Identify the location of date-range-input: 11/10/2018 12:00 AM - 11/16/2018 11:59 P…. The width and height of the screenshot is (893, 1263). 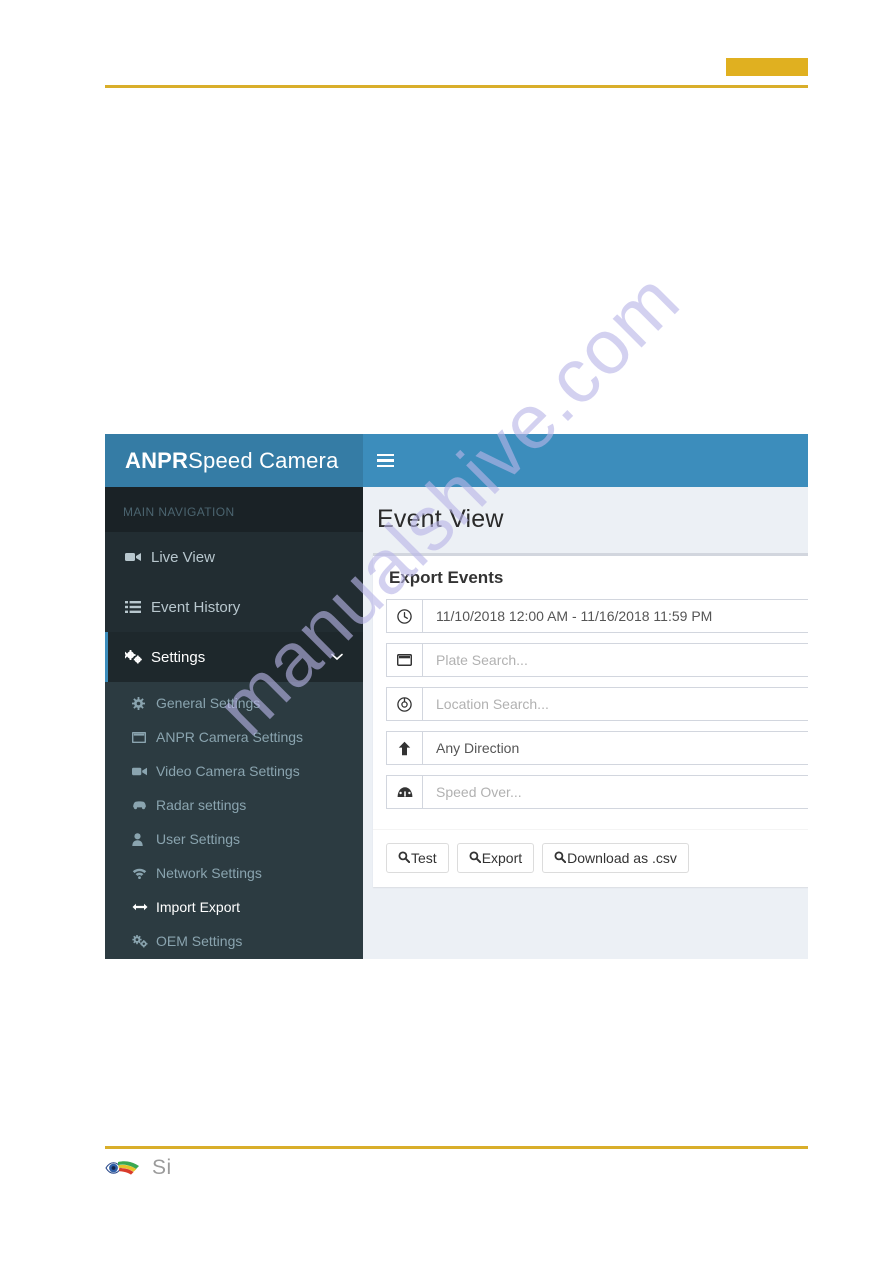
(615, 616).